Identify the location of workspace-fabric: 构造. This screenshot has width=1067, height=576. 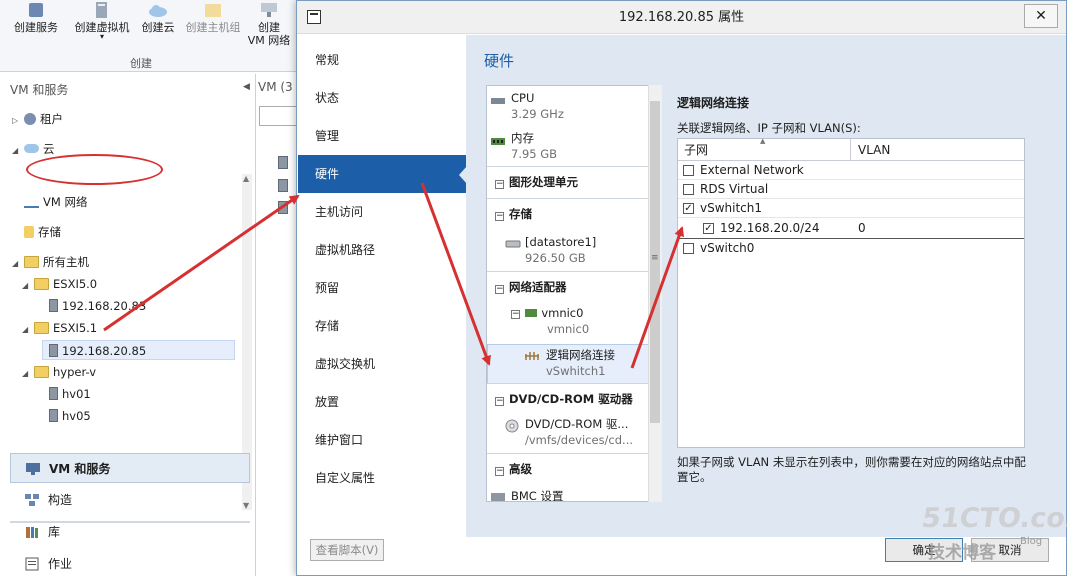
(130, 500).